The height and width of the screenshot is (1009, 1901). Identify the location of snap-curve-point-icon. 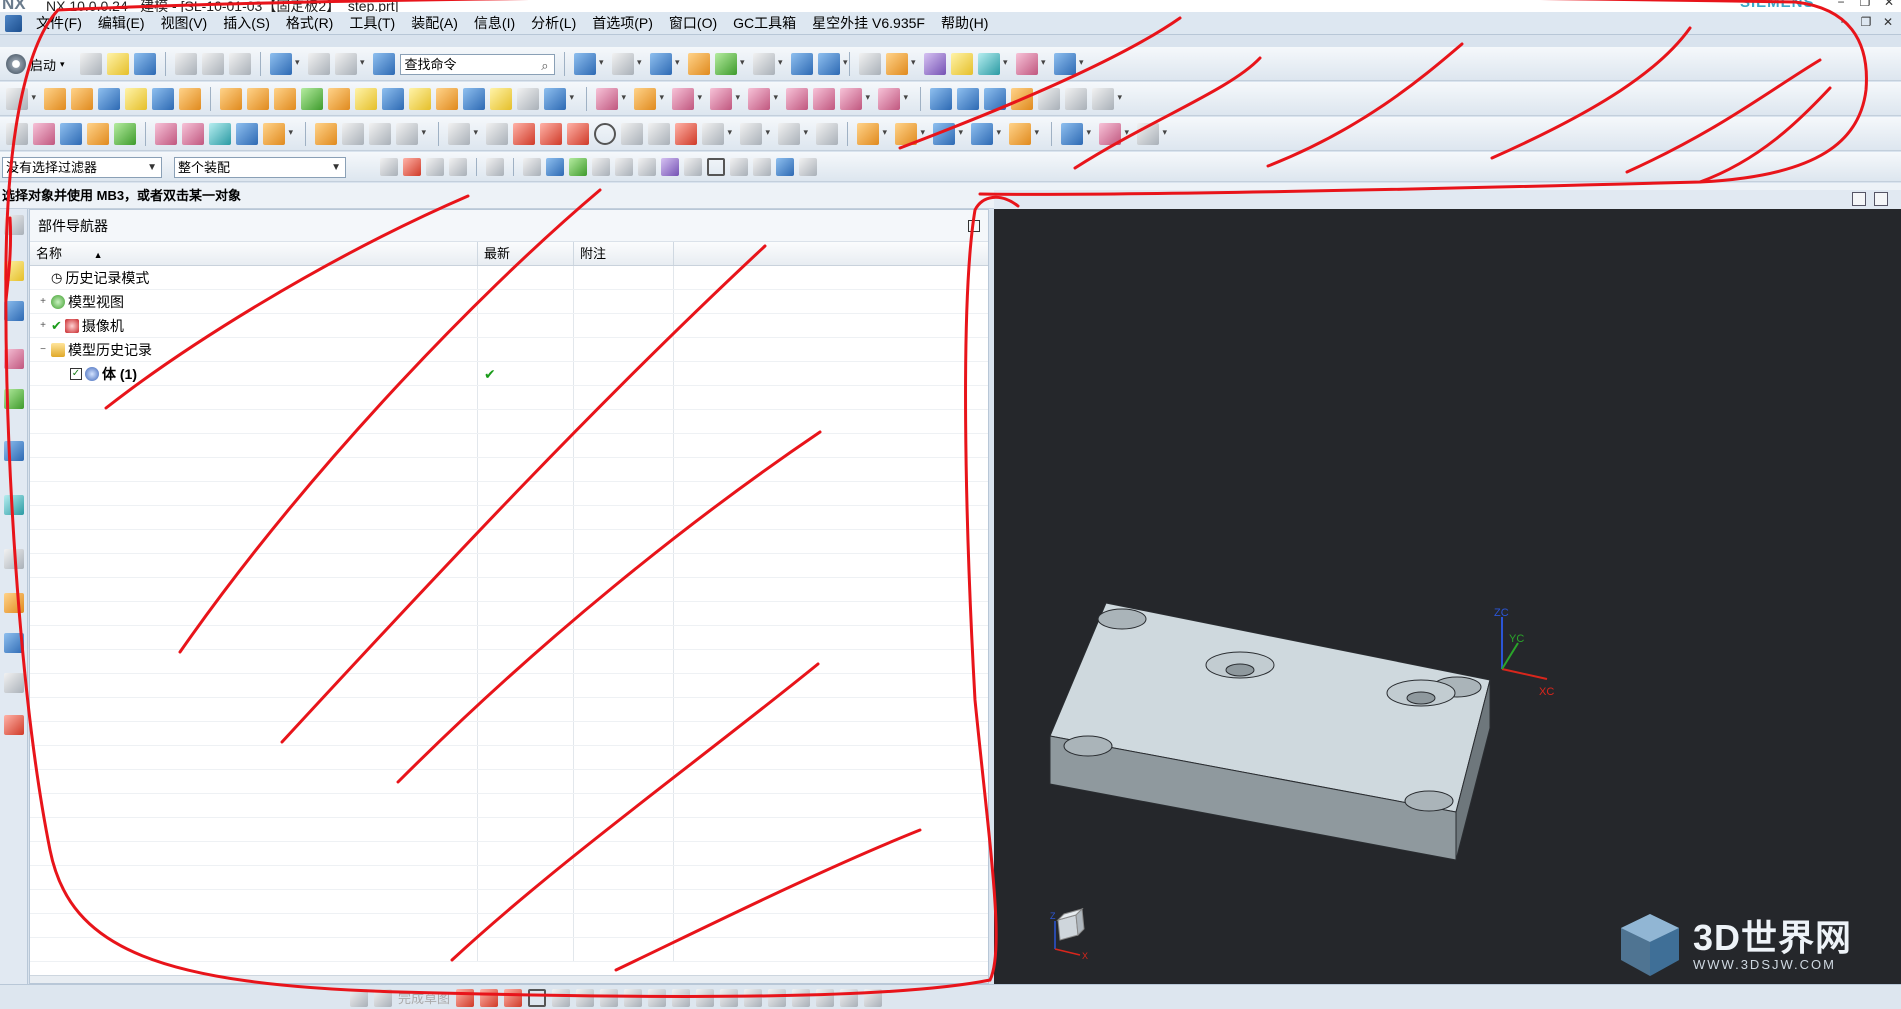
(670, 167).